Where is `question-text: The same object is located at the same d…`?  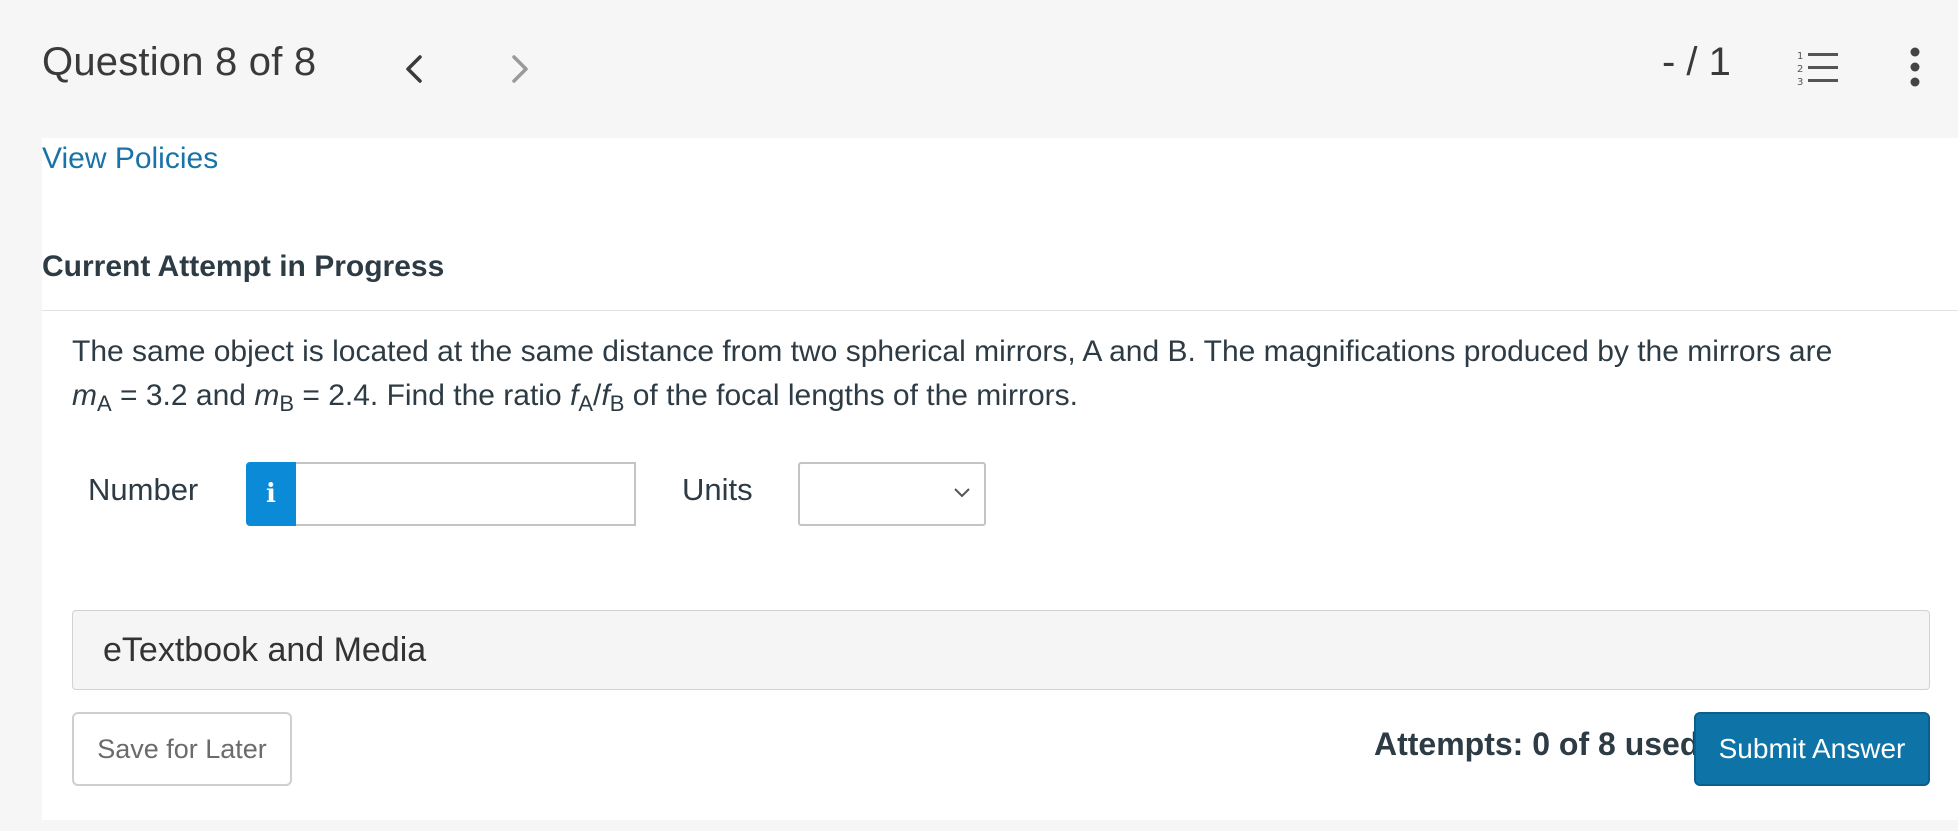
question-text: The same object is located at the same d… is located at coordinates (1012, 374).